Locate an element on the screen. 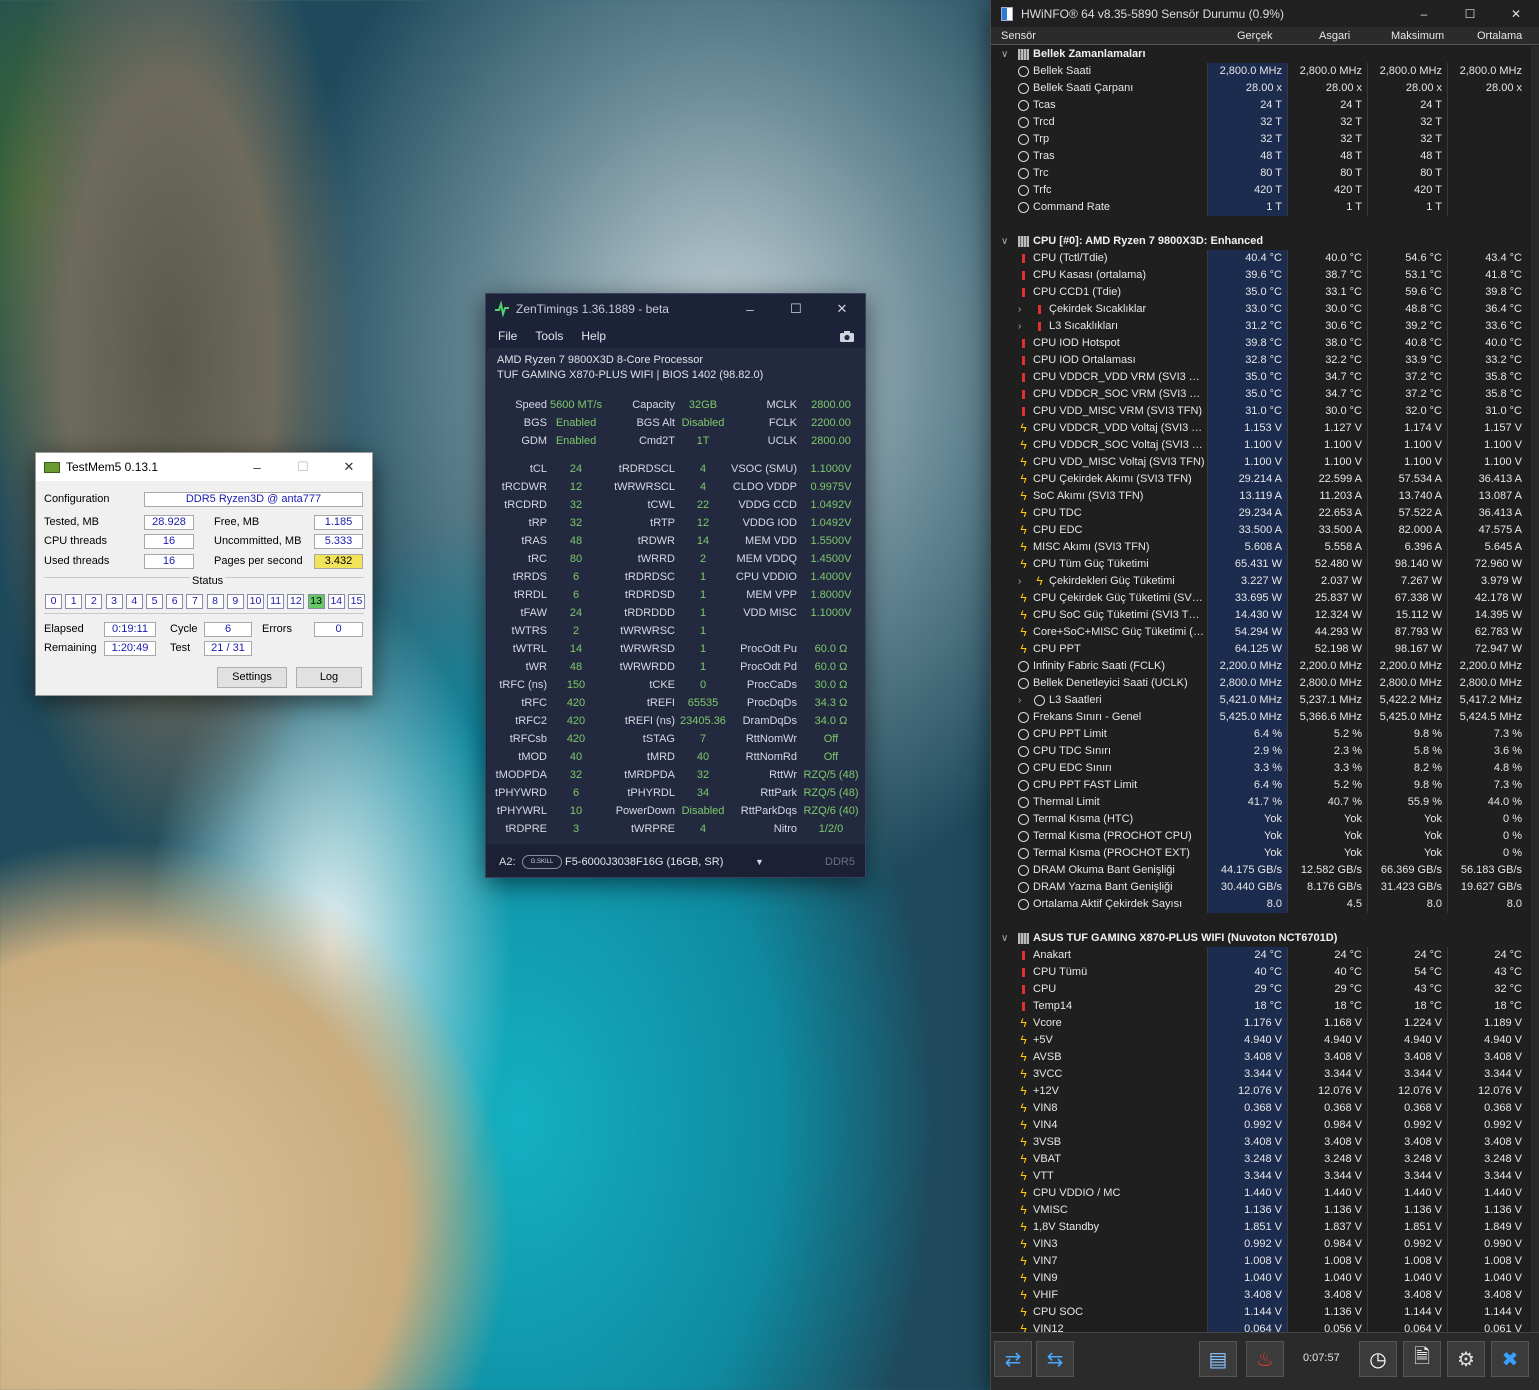 The width and height of the screenshot is (1539, 1390). sensor-row: Trcd 32 T 32 T 32 T is located at coordinates (1265, 122).